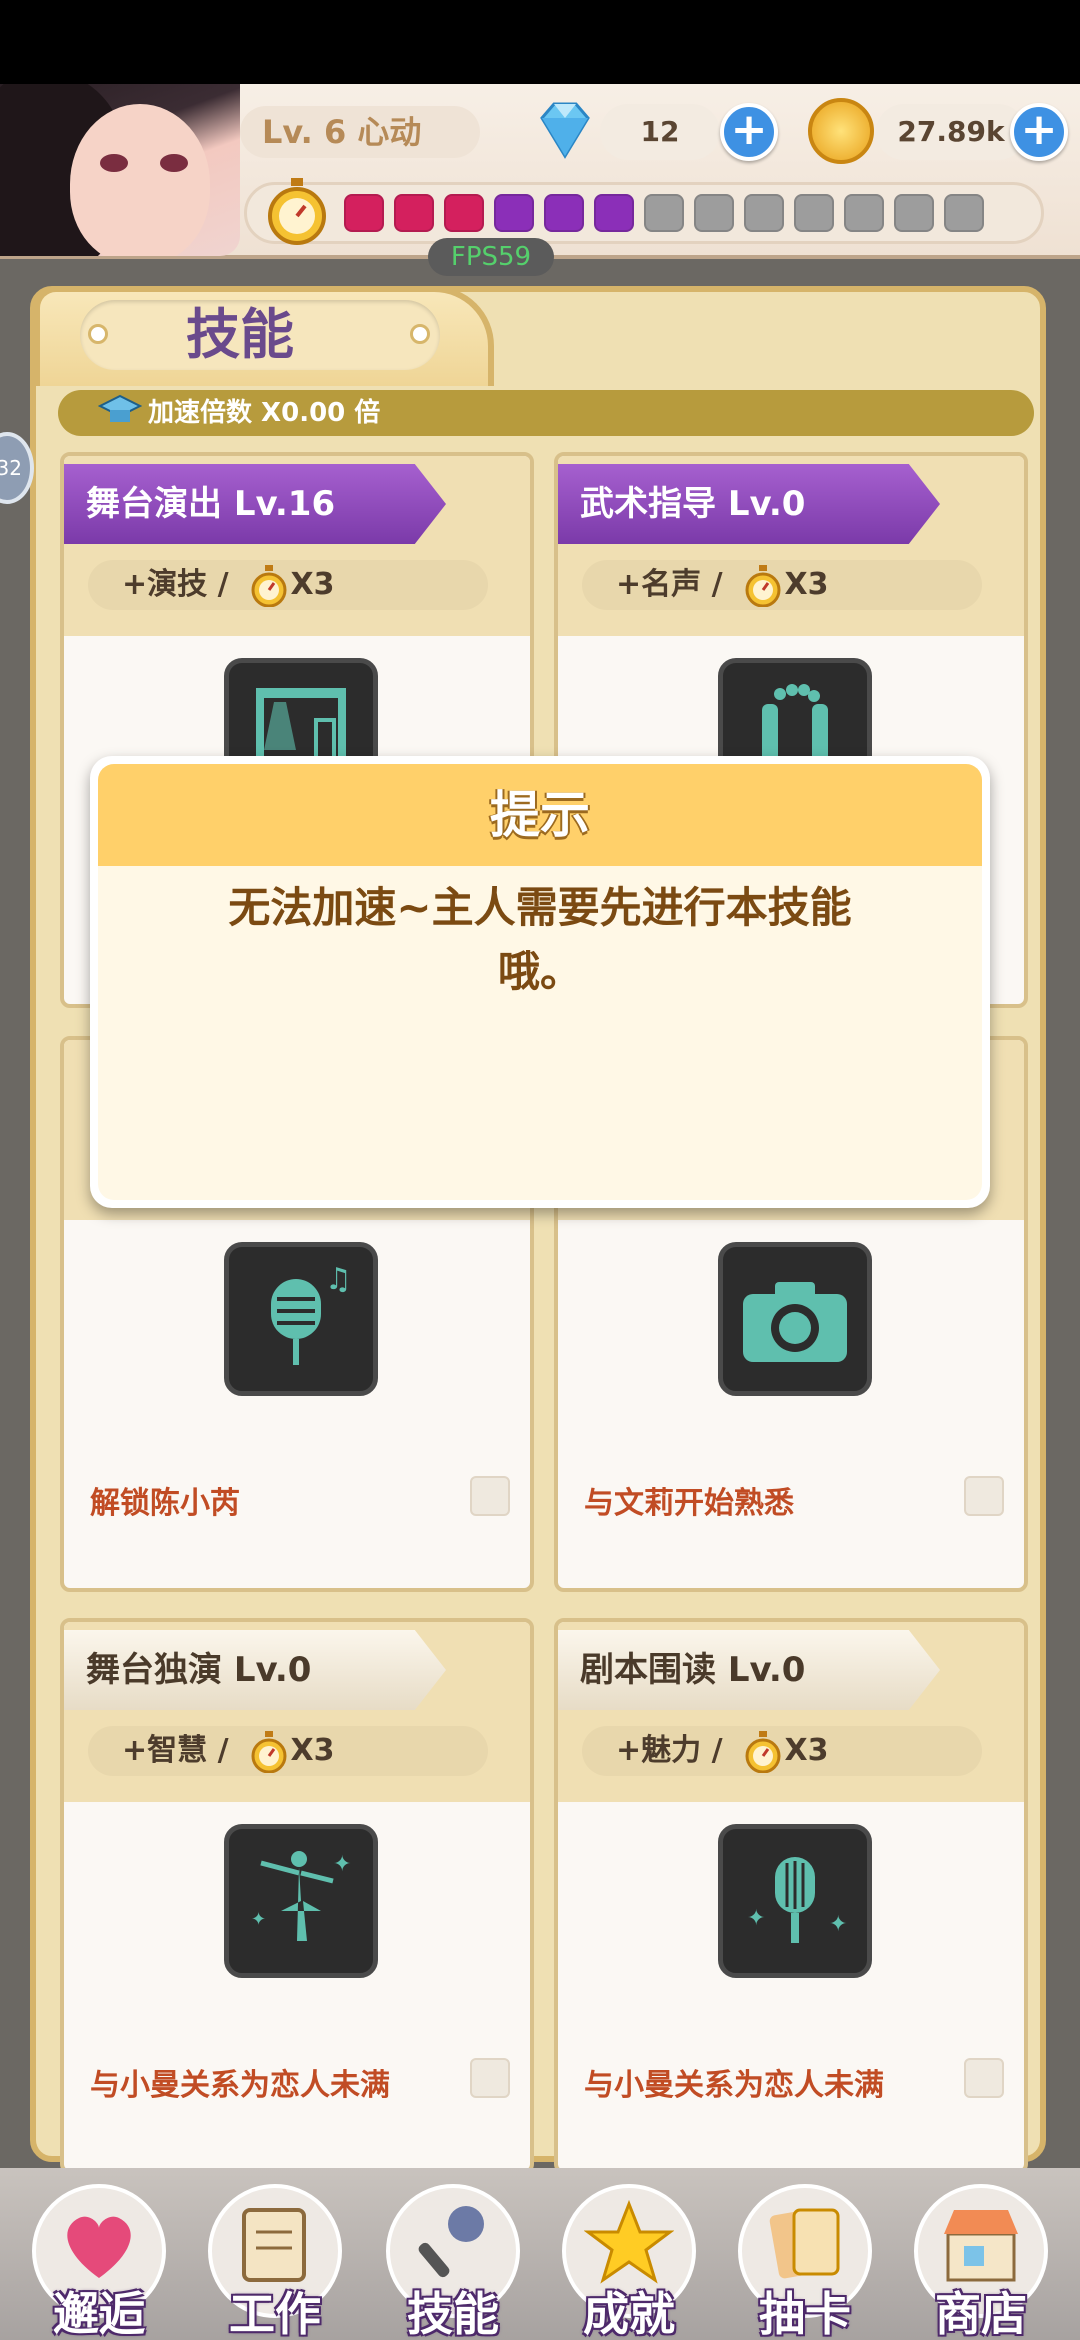  I want to click on shop-icon, so click(981, 2243).